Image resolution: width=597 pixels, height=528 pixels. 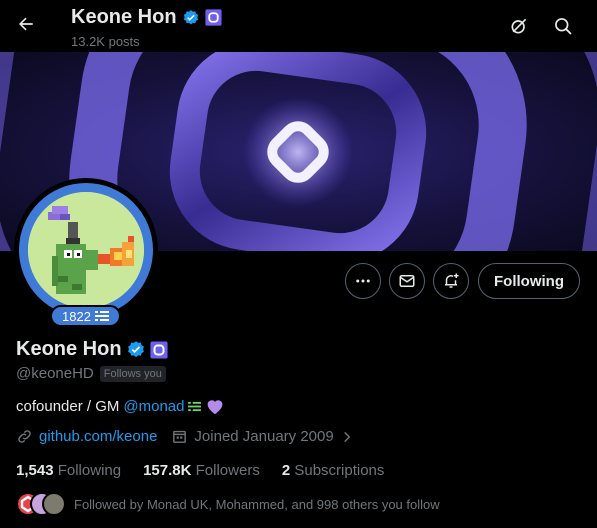 I want to click on header-name: Keone Hon, so click(x=124, y=17).